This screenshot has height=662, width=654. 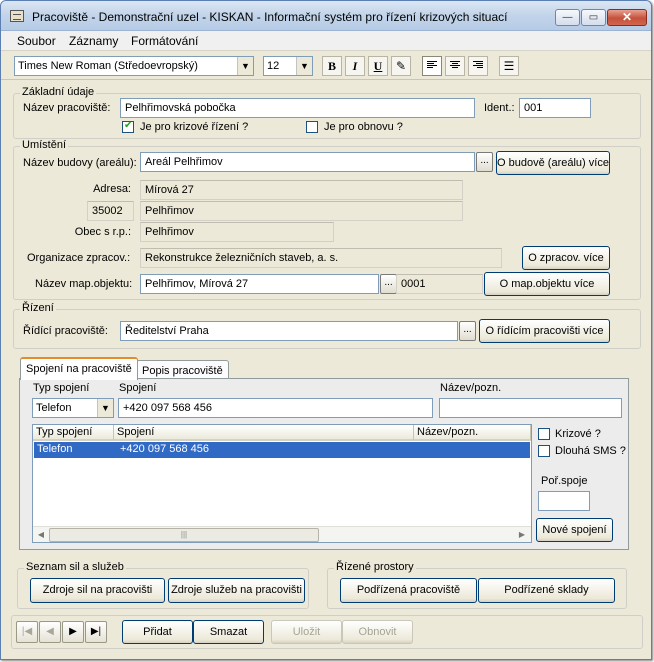 What do you see at coordinates (194, 127) in the screenshot?
I see `crisis-checkbox-label: Je pro krizové řízení ?` at bounding box center [194, 127].